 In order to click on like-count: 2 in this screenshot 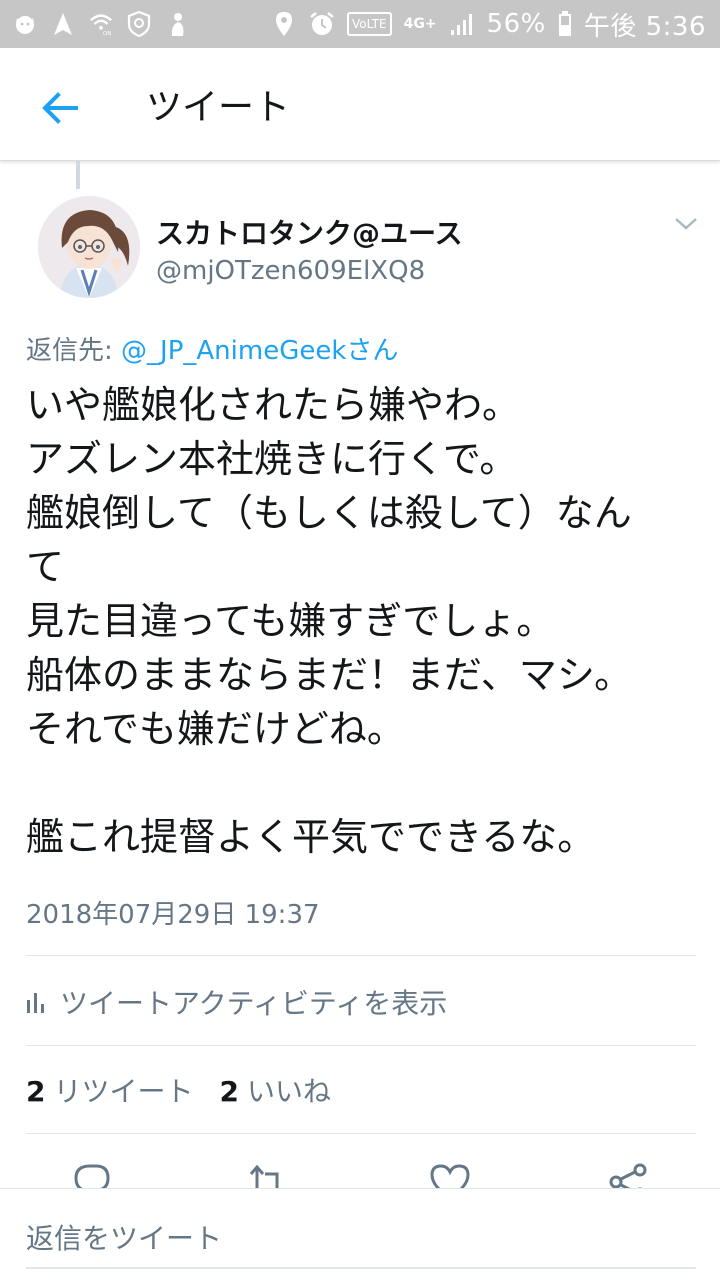, I will do `click(229, 1091)`.